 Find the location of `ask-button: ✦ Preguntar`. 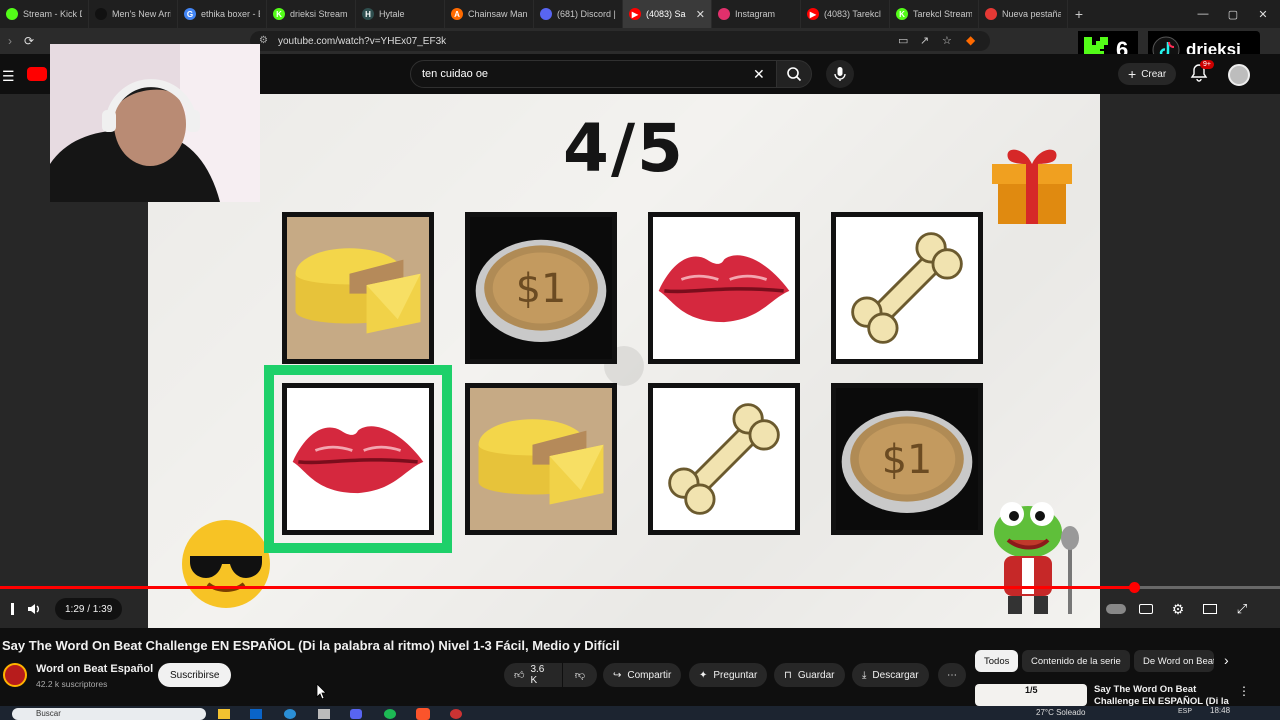

ask-button: ✦ Preguntar is located at coordinates (728, 675).